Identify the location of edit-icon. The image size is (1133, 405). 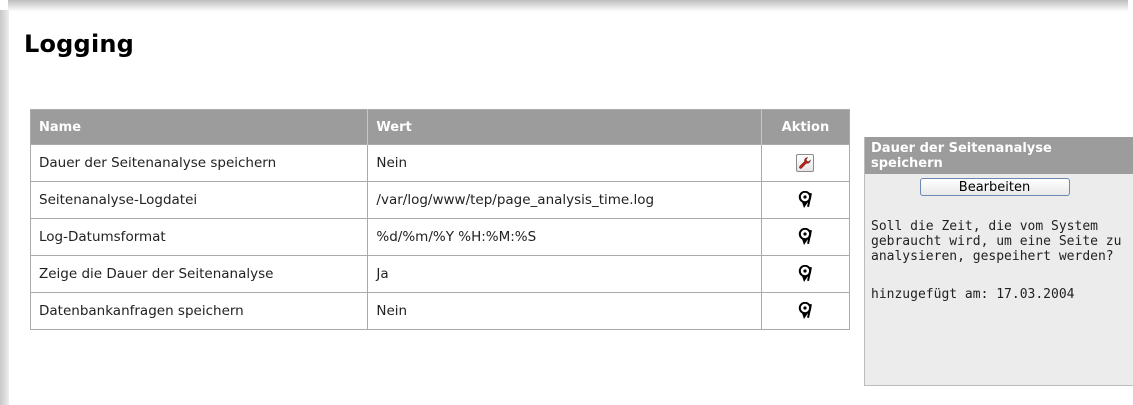
(805, 163).